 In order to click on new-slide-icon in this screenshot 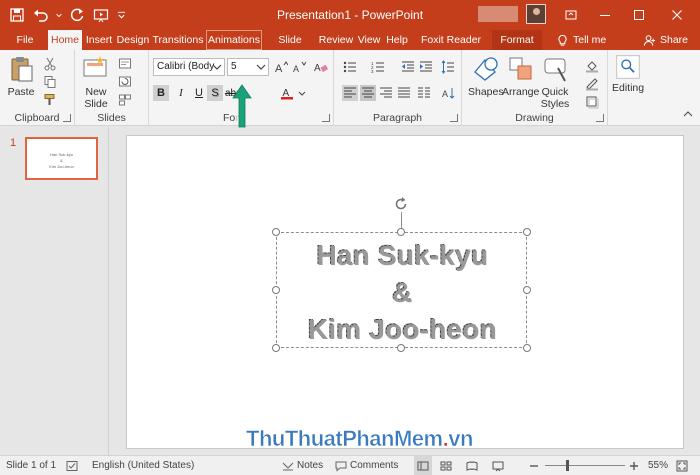, I will do `click(95, 66)`.